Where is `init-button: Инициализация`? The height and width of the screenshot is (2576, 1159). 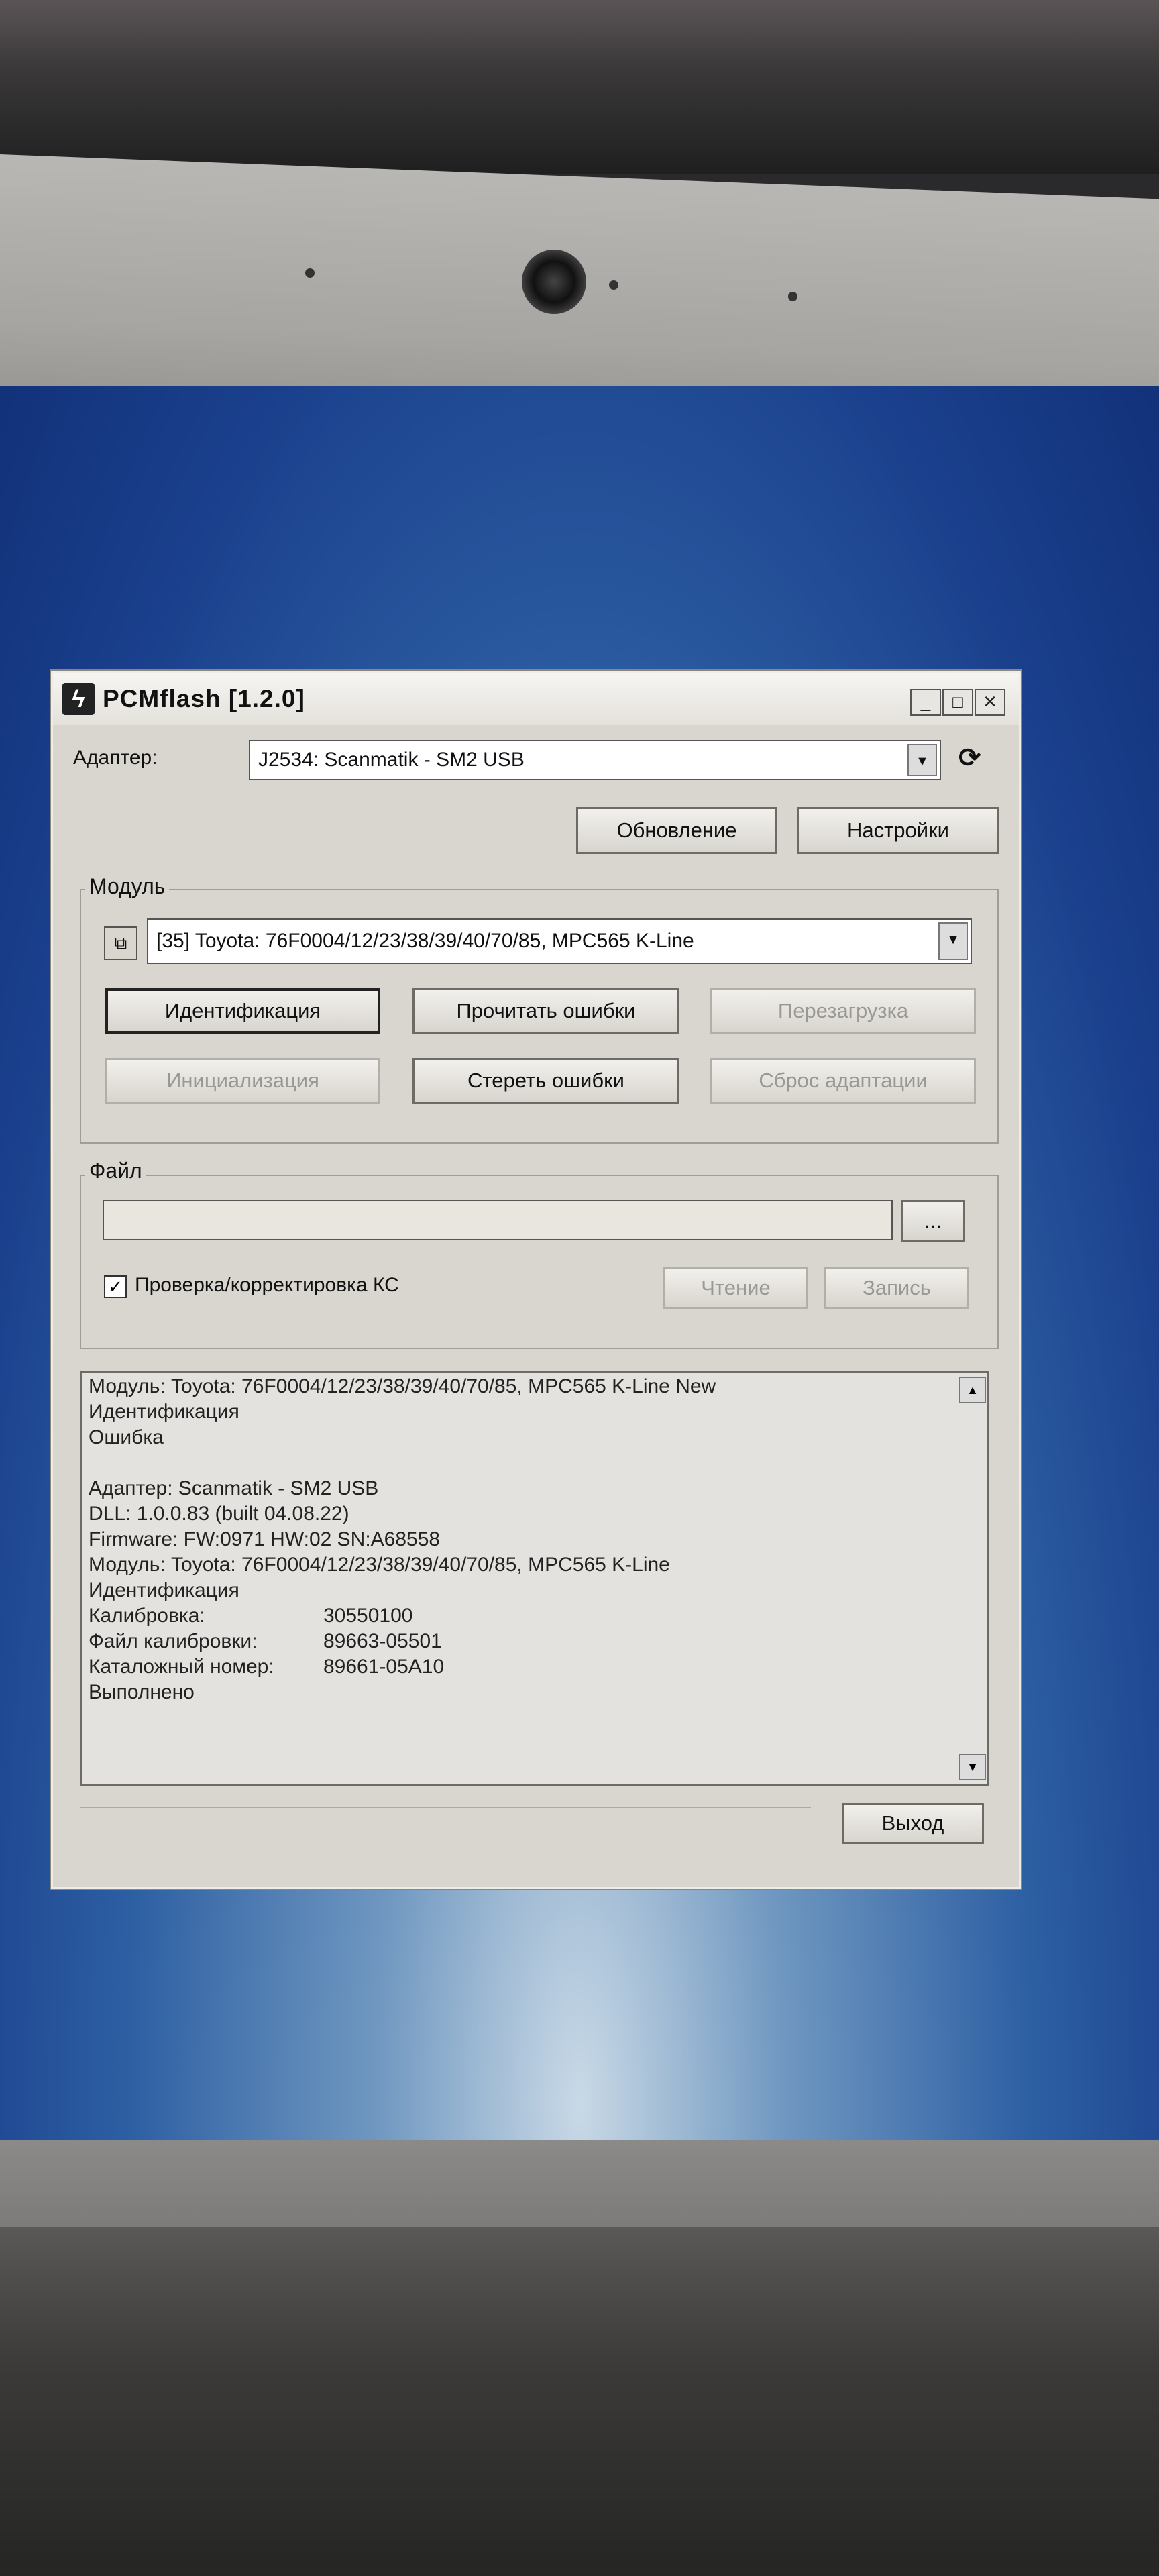
init-button: Инициализация is located at coordinates (242, 1081).